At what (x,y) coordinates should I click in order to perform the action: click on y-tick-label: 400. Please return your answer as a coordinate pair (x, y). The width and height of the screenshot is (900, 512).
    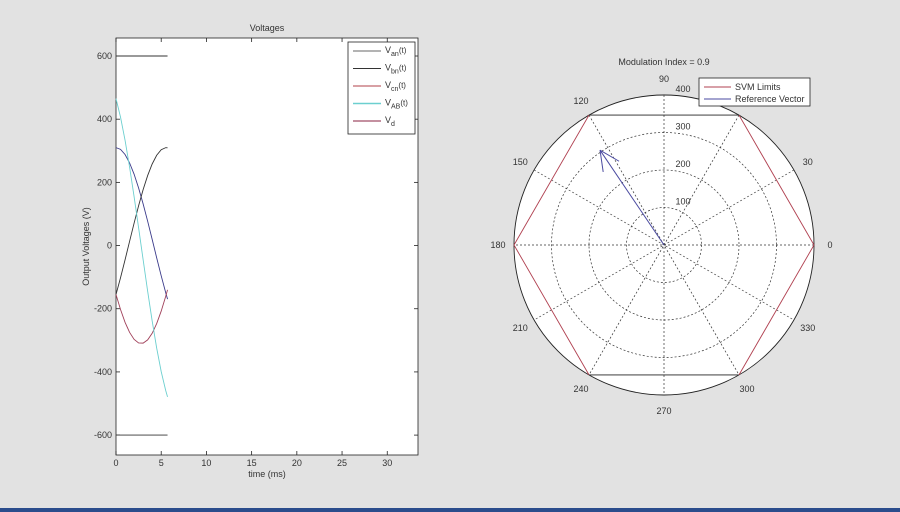
    Looking at the image, I should click on (104, 119).